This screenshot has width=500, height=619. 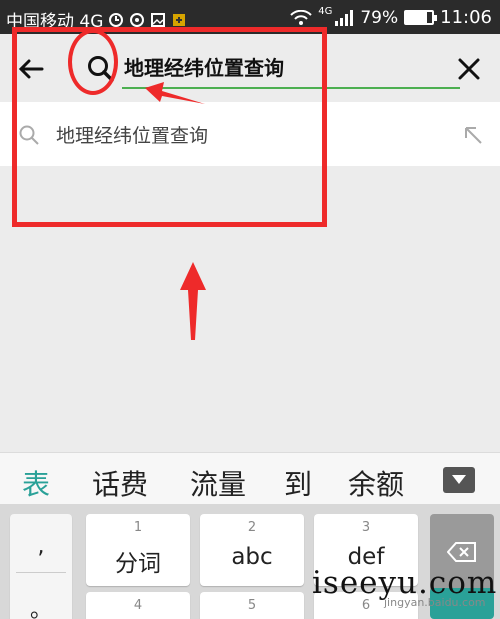 What do you see at coordinates (116, 19) in the screenshot?
I see `sync-icon` at bounding box center [116, 19].